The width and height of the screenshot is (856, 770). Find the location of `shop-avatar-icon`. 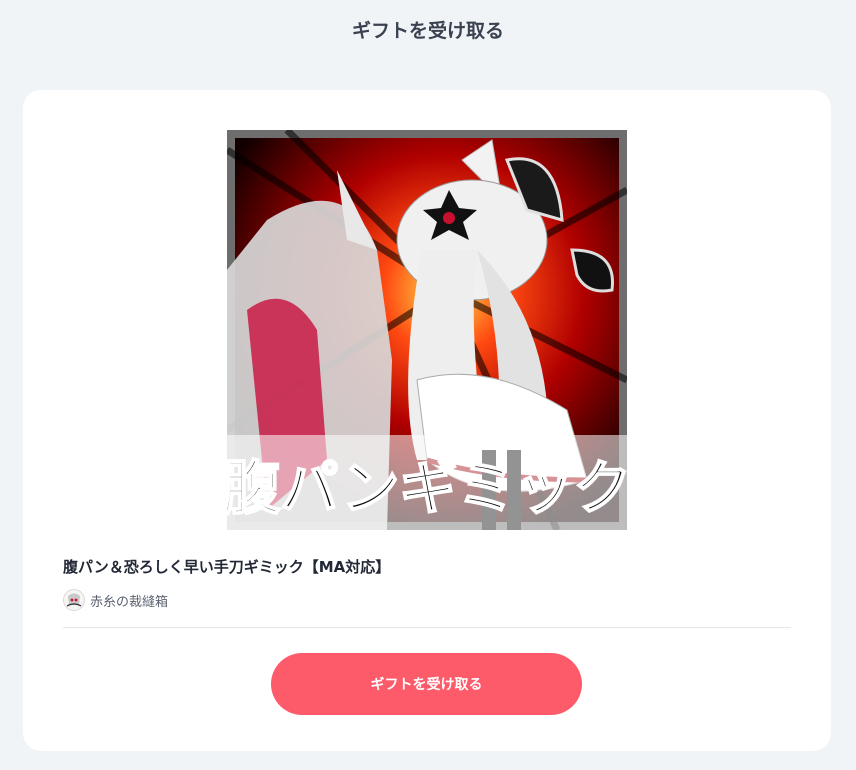

shop-avatar-icon is located at coordinates (74, 600).